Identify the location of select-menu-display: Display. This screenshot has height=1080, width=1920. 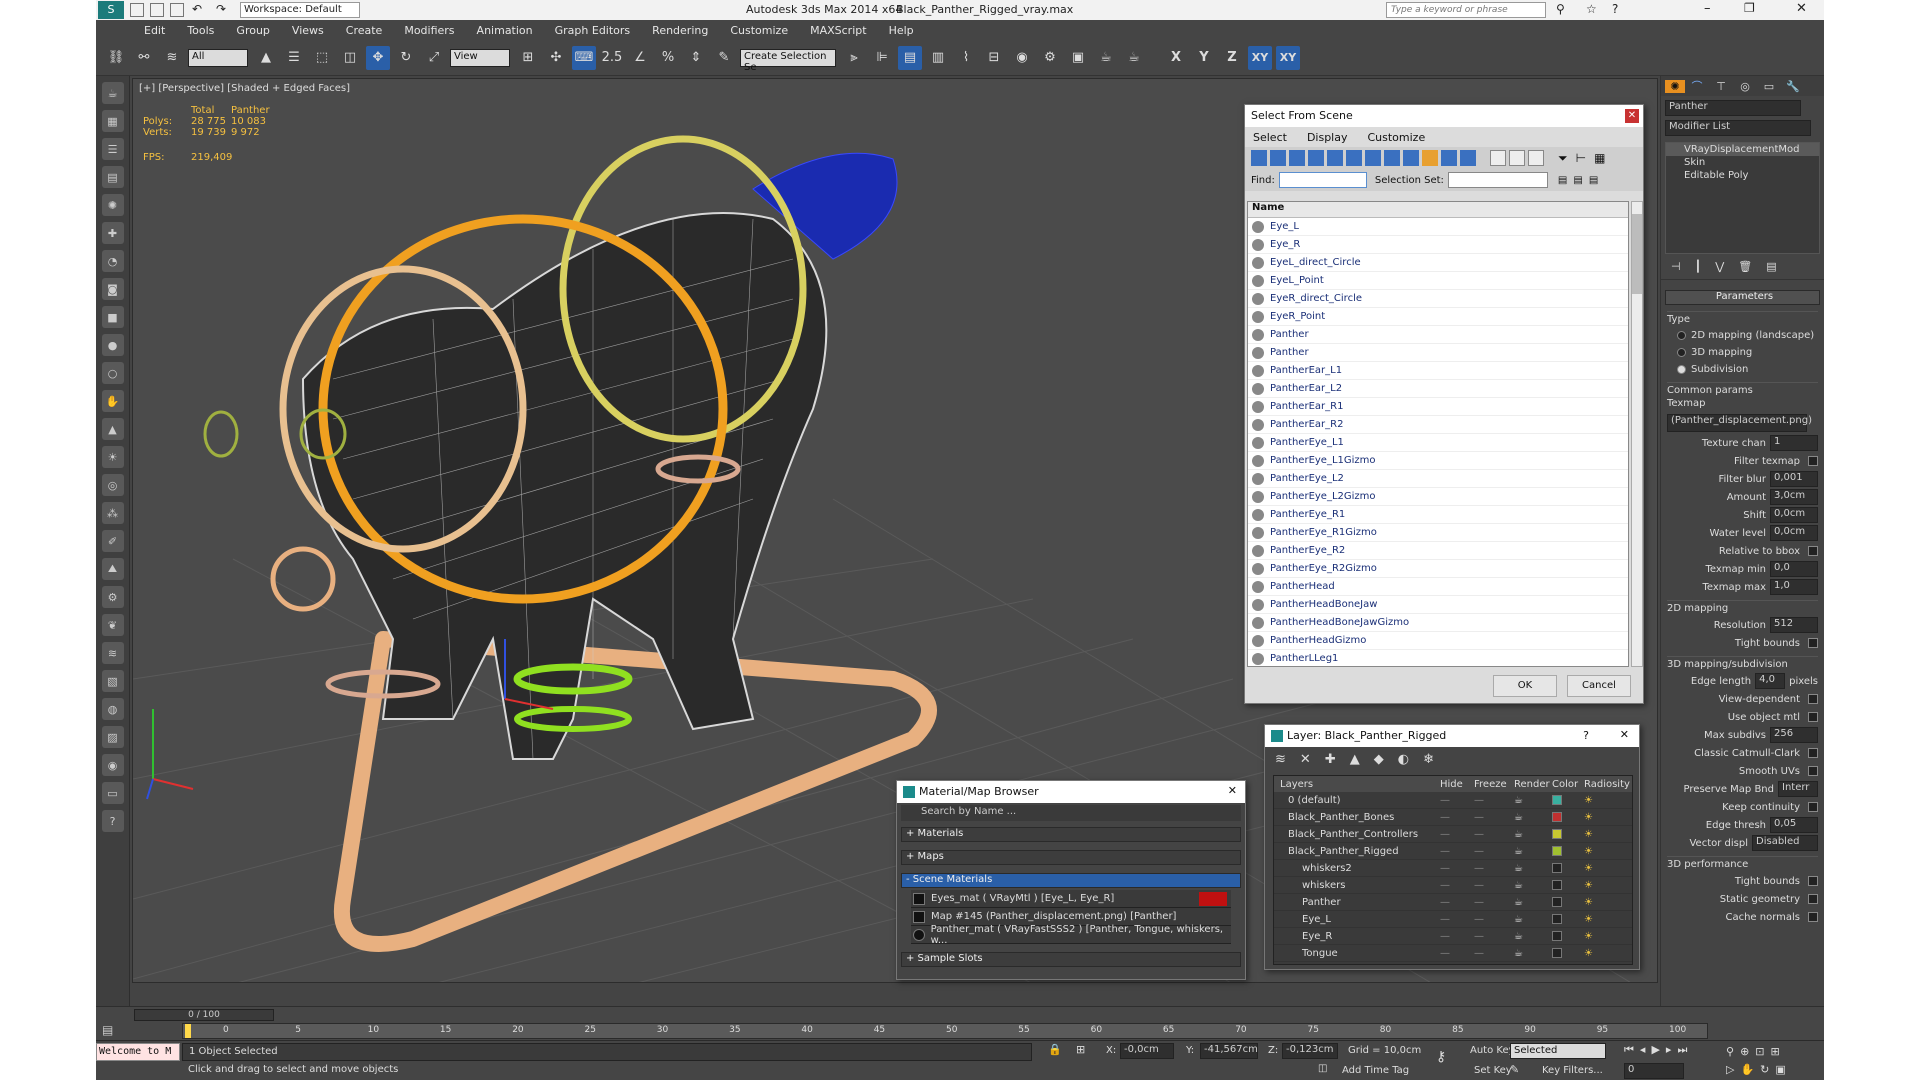
(1327, 137).